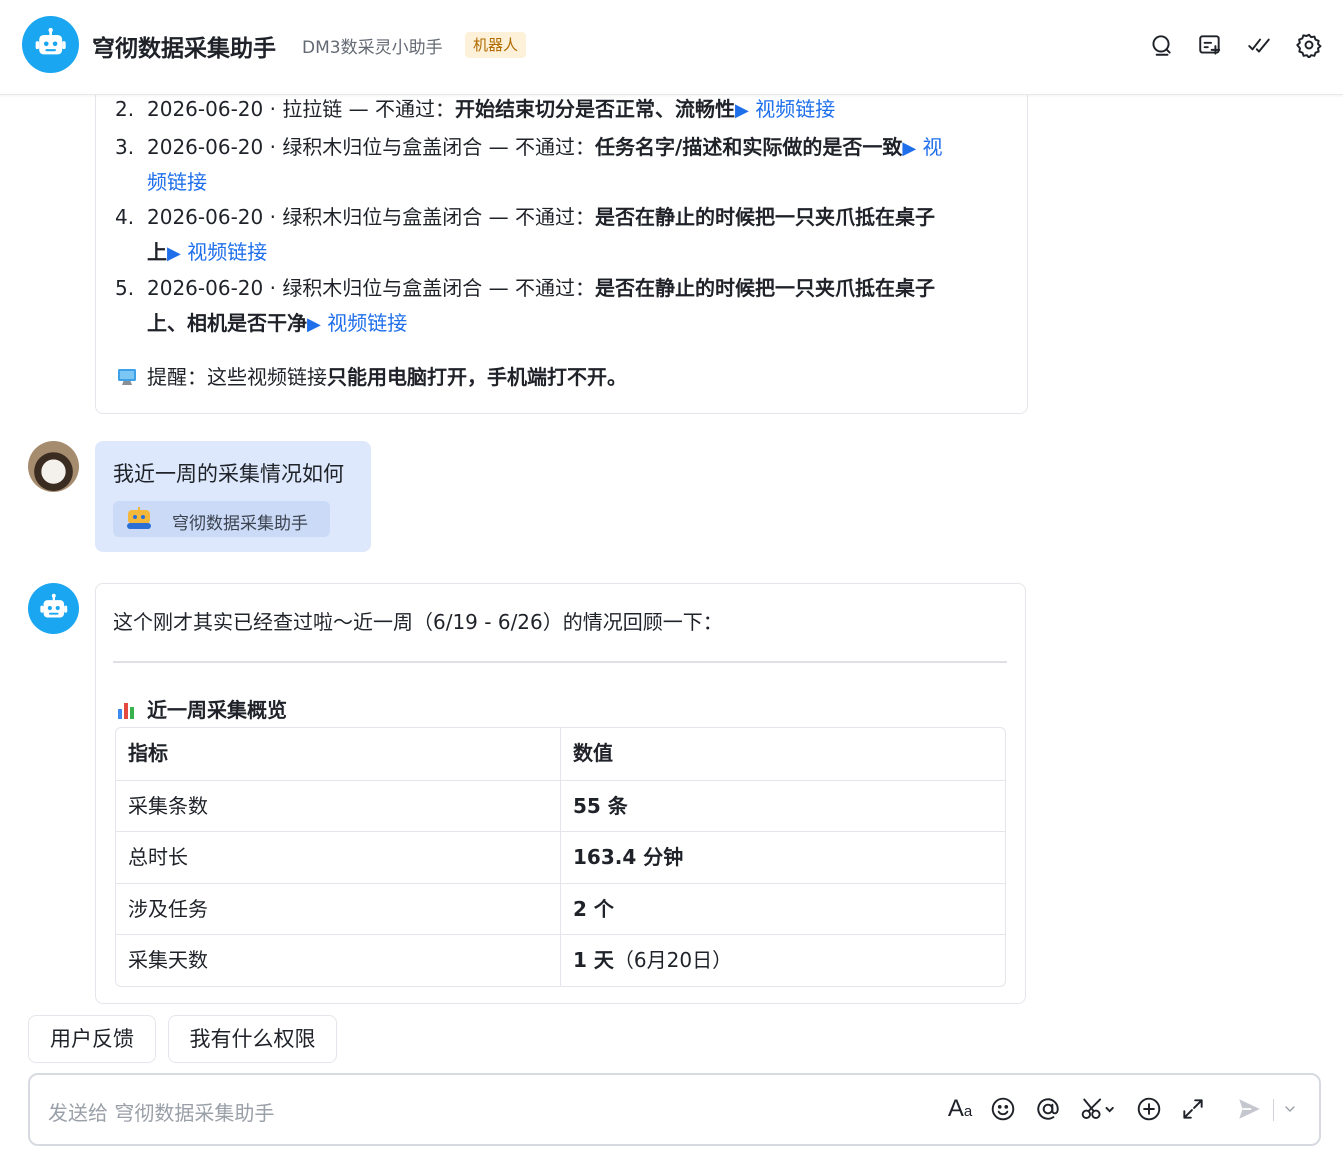 This screenshot has height=1171, width=1343. I want to click on check-icon, so click(1259, 45).